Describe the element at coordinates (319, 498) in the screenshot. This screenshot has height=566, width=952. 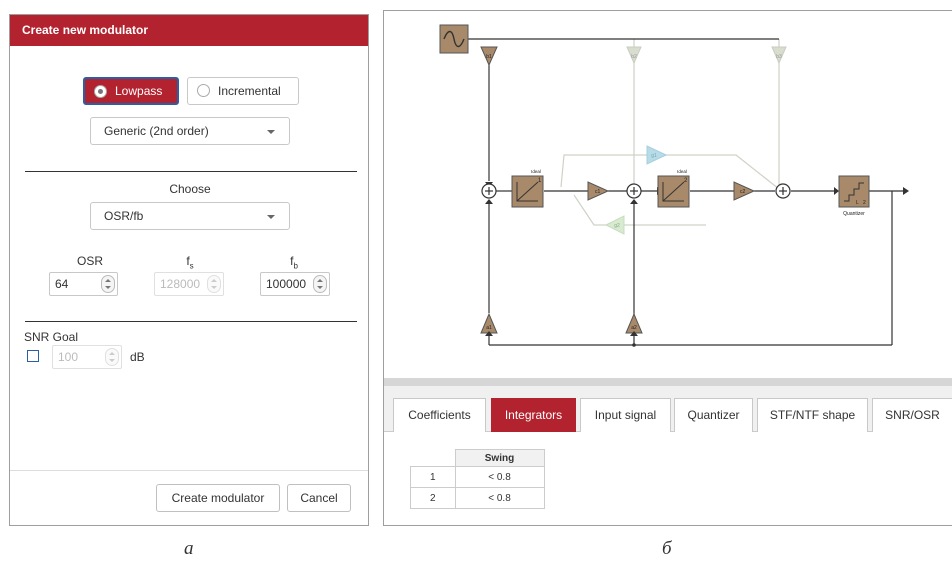
I see `cancel-button: Cancel` at that location.